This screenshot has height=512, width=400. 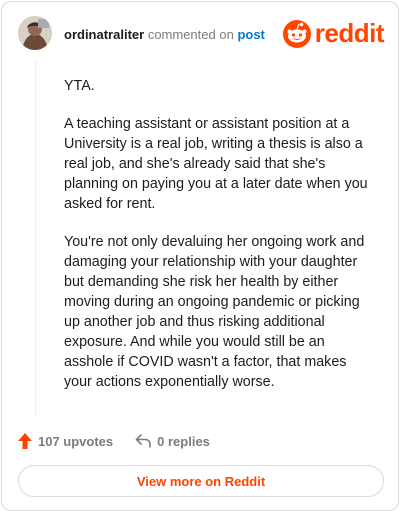 I want to click on reply-arrow-icon, so click(x=143, y=441).